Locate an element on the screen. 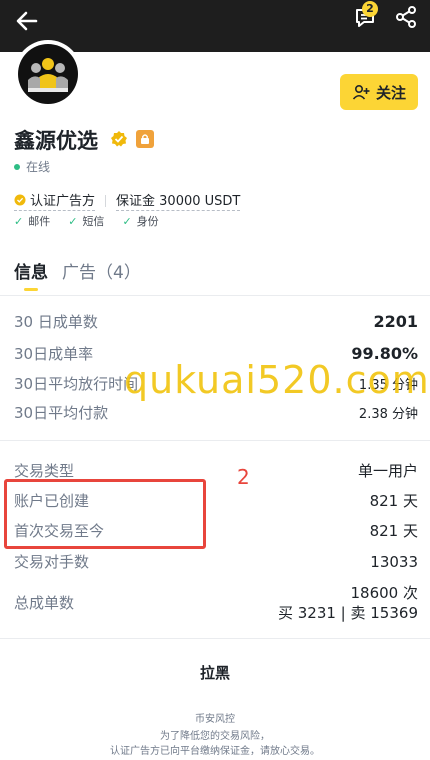 This screenshot has height=760, width=430. section-divider is located at coordinates (215, 440).